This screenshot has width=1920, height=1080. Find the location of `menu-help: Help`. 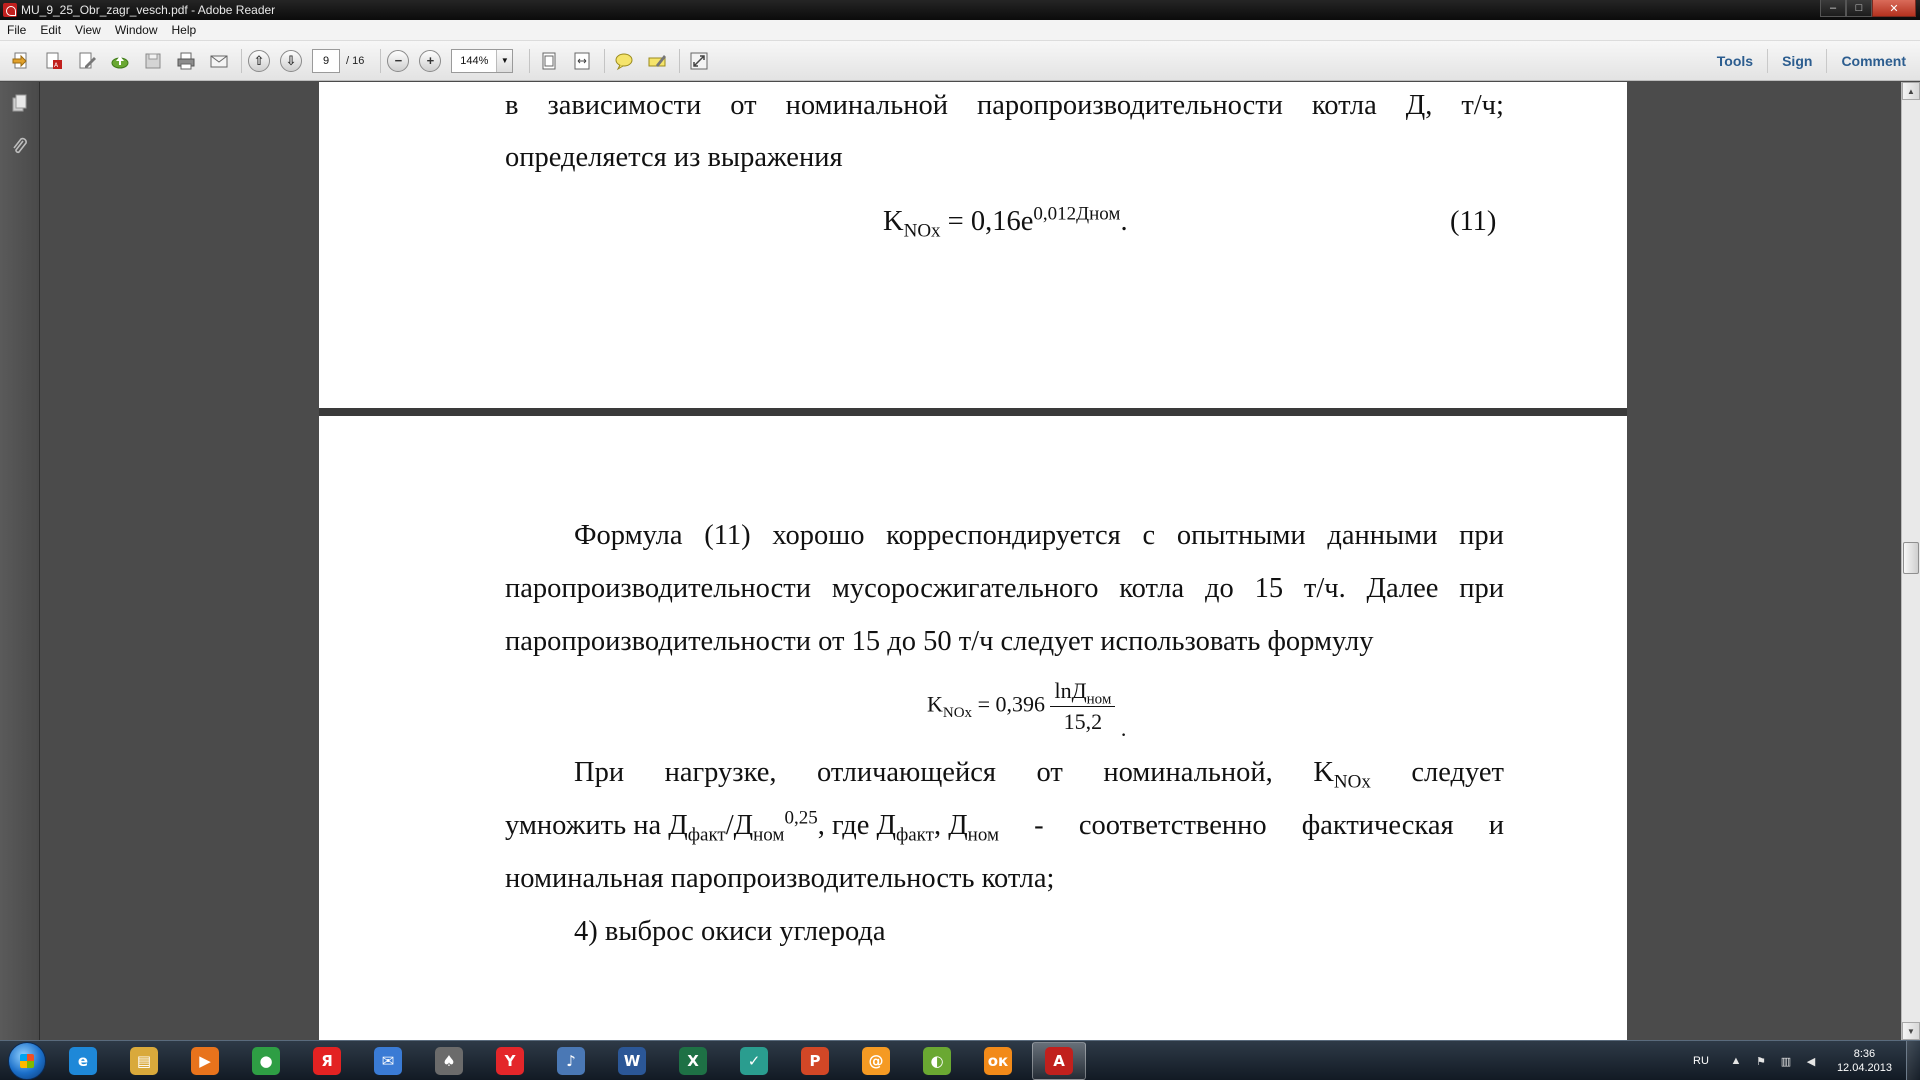

menu-help: Help is located at coordinates (184, 30).